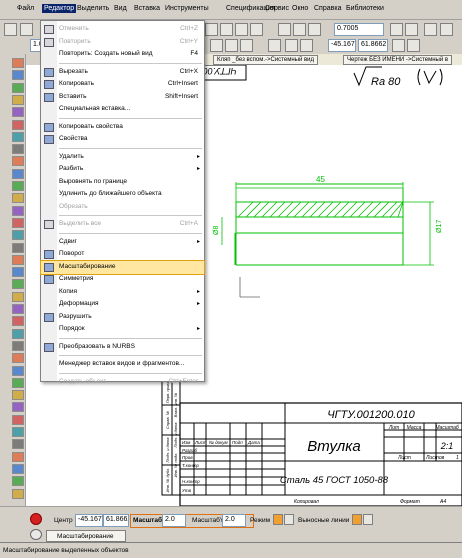  I want to click on help-icon, so click(36, 534).